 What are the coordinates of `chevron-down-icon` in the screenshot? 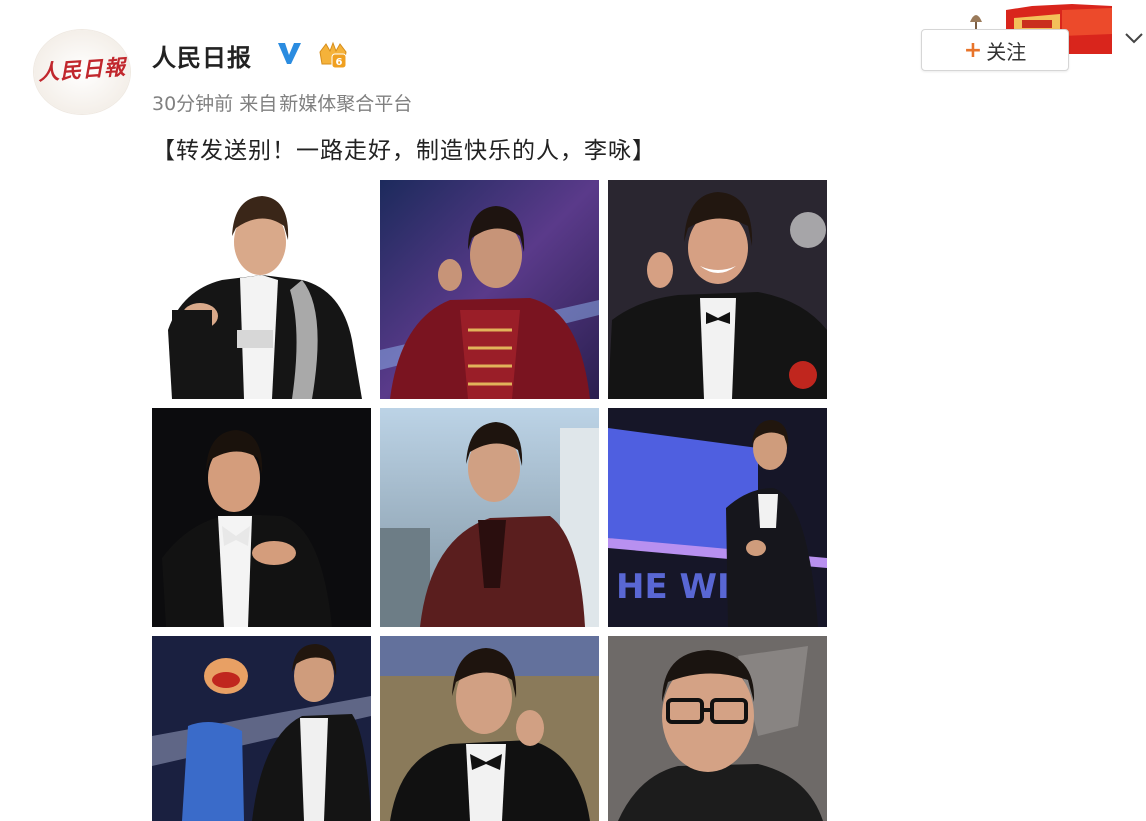 It's located at (1134, 38).